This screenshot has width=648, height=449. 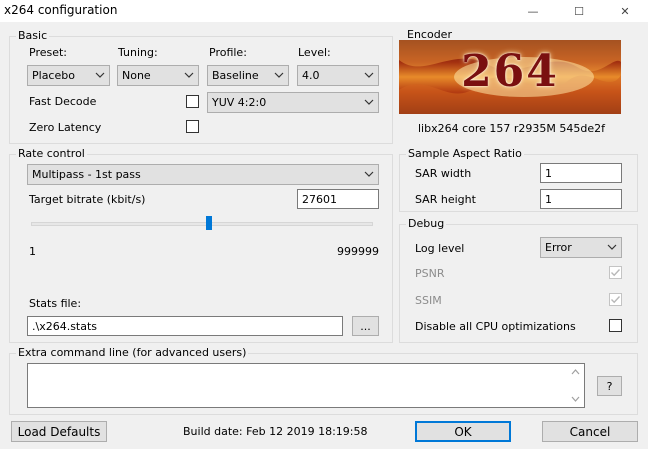 I want to click on sar-width-label: SAR width, so click(x=443, y=173).